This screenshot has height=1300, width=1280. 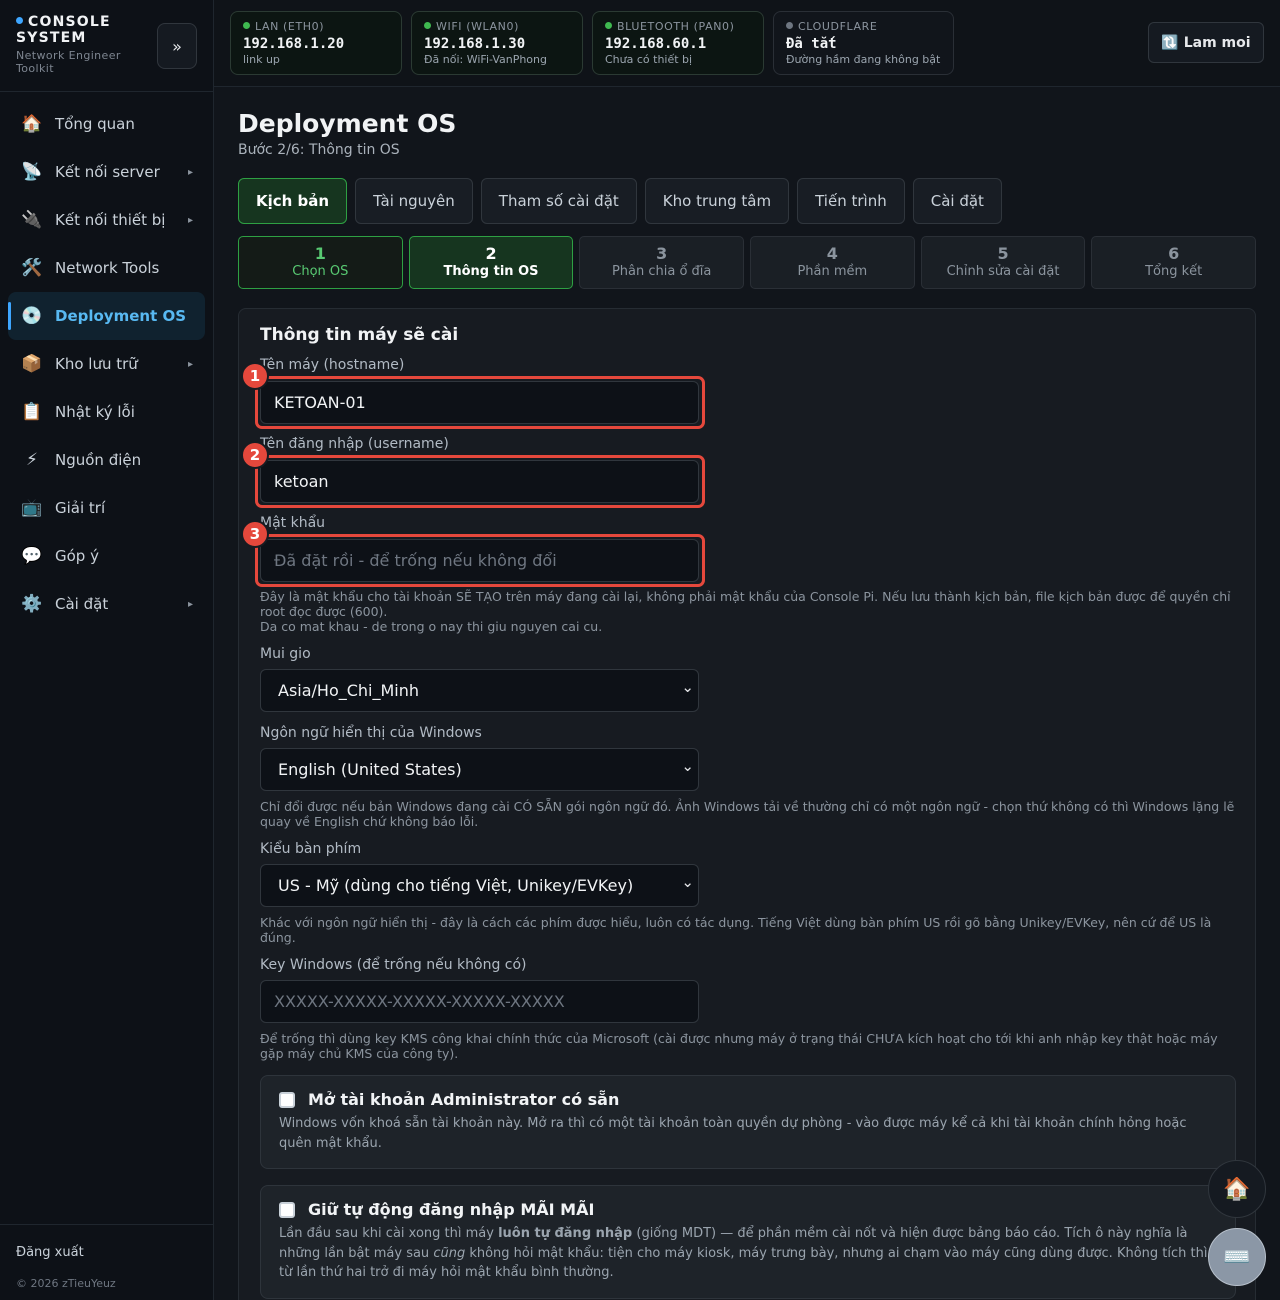 I want to click on sidebar-item-feedback: 💬 Góp ý, so click(x=106, y=556).